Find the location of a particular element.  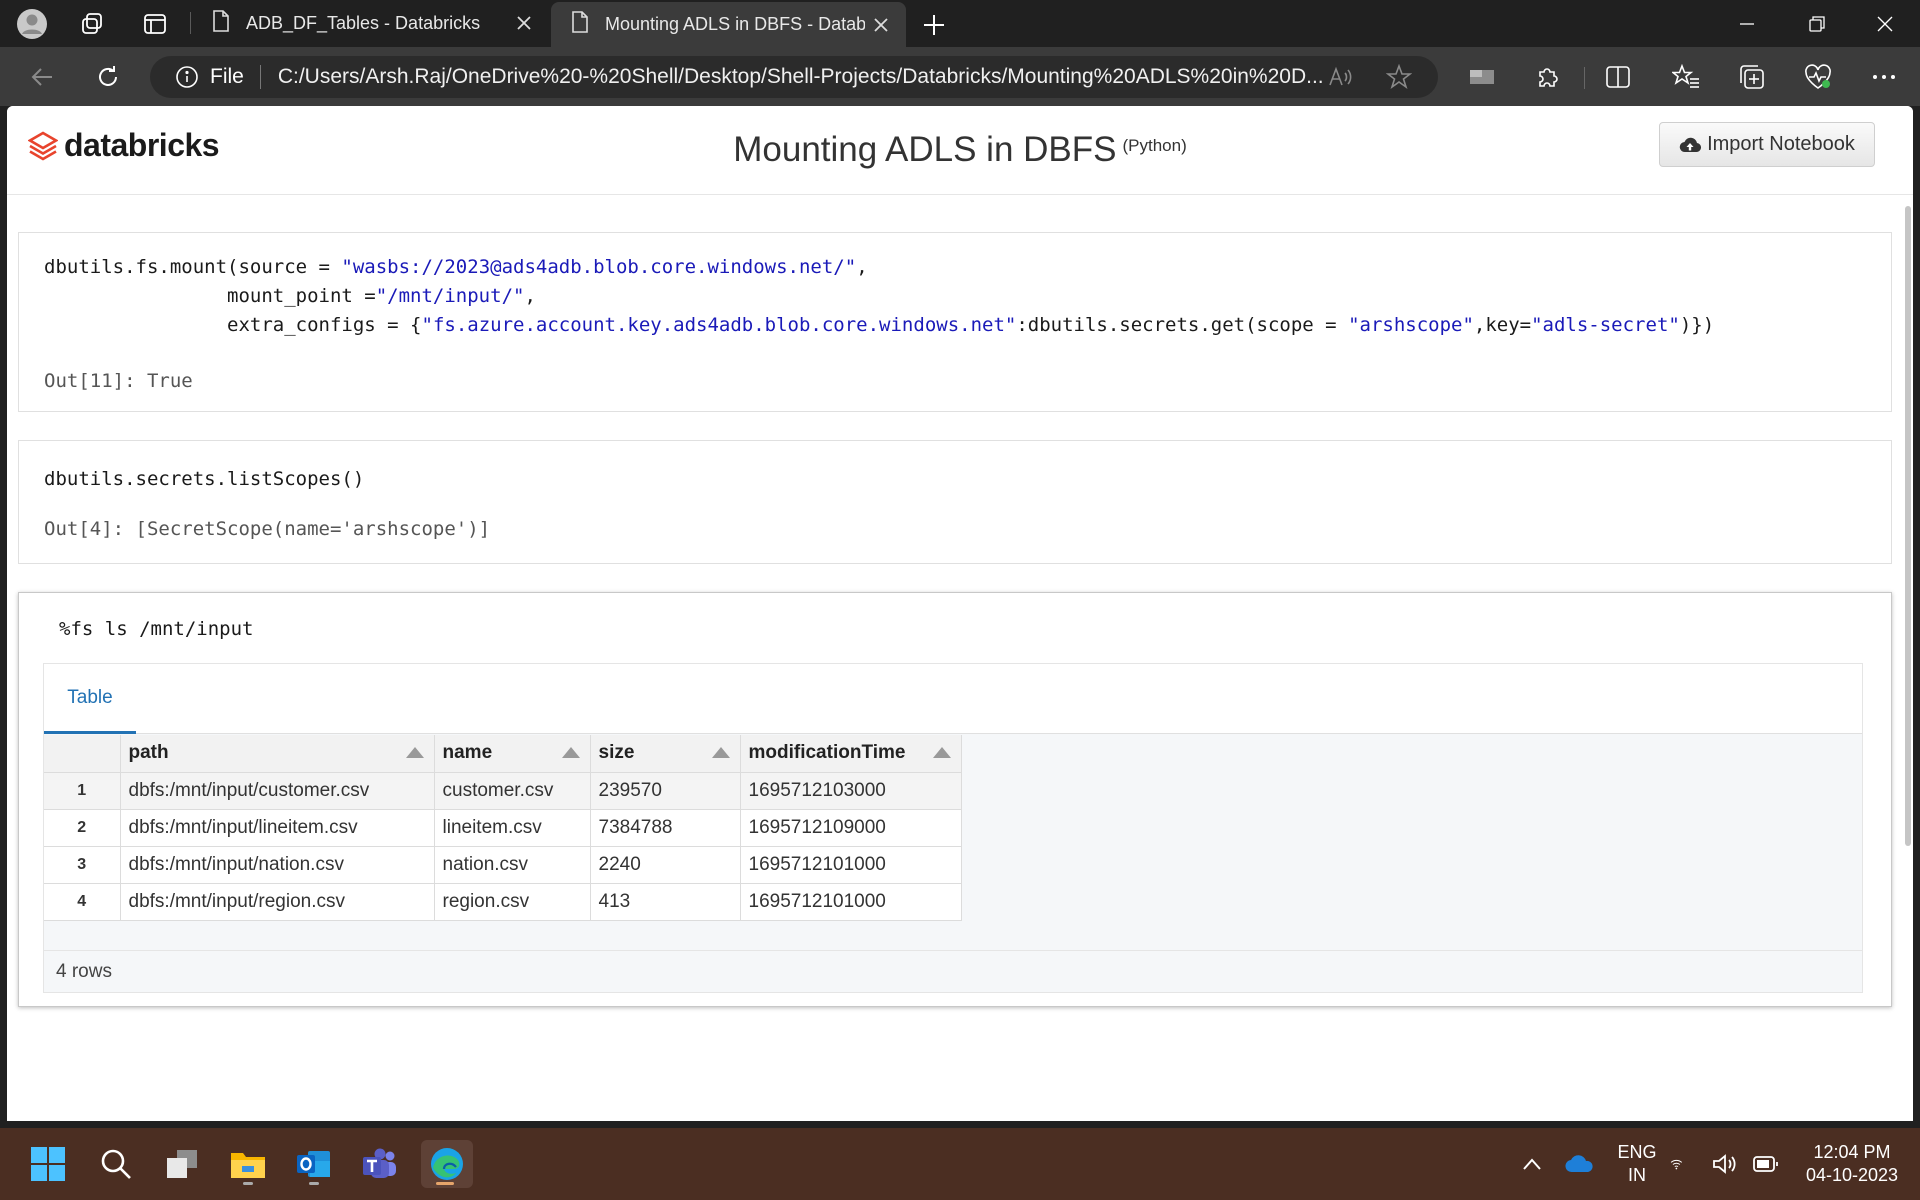

column-header-path: path is located at coordinates (277, 754).